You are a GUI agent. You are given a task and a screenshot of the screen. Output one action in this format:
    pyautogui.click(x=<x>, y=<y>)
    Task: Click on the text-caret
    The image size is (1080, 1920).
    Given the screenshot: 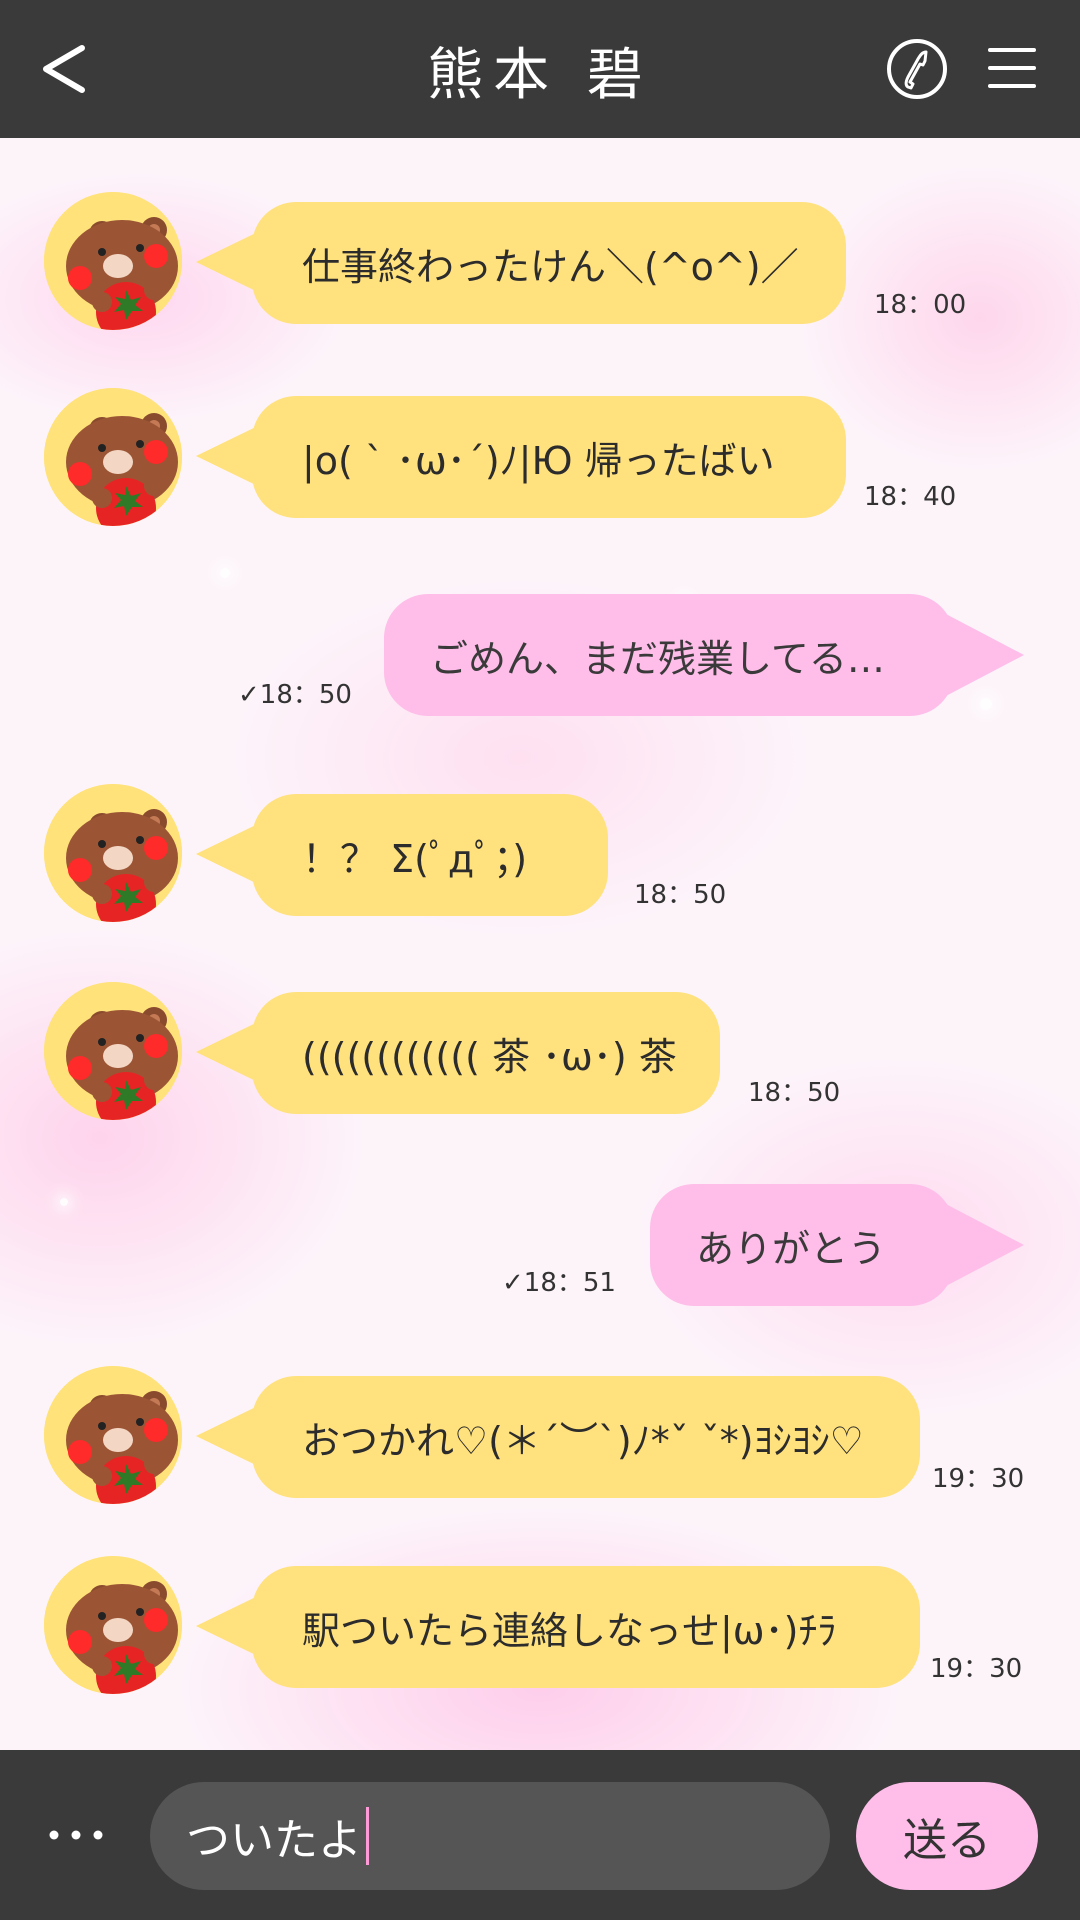 What is the action you would take?
    pyautogui.click(x=367, y=1836)
    